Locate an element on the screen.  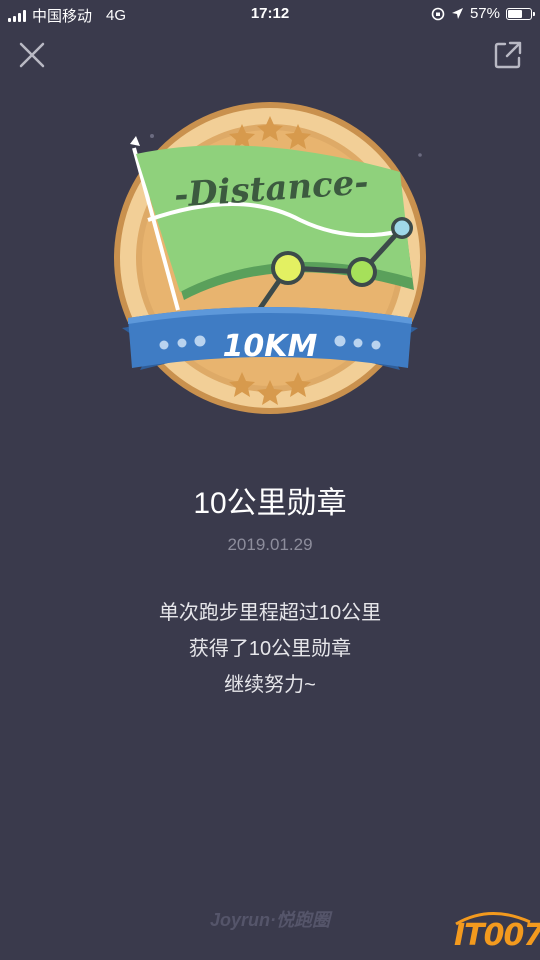
badge-description: 单次跑步里程超过10公里 获得了10公里勋章 继续努力~ is located at coordinates (270, 649).